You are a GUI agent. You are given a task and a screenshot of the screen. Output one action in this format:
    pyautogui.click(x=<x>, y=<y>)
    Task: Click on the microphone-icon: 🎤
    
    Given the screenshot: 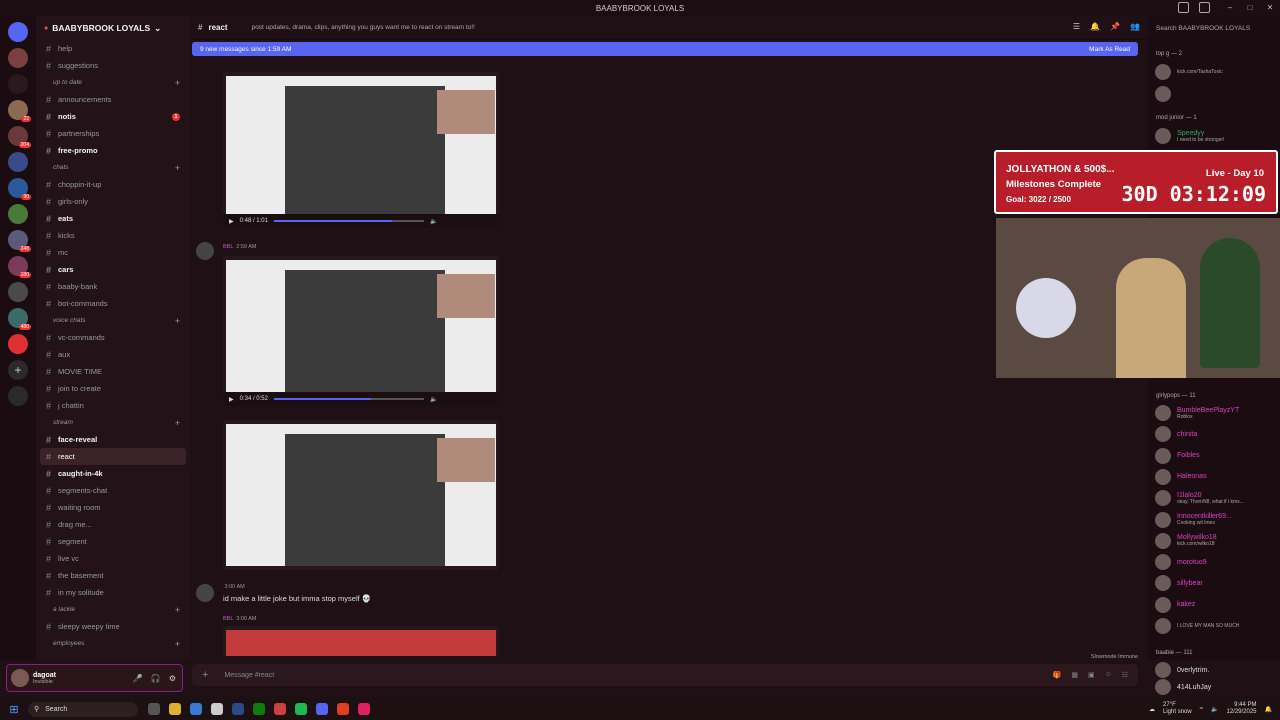 What is the action you would take?
    pyautogui.click(x=138, y=678)
    